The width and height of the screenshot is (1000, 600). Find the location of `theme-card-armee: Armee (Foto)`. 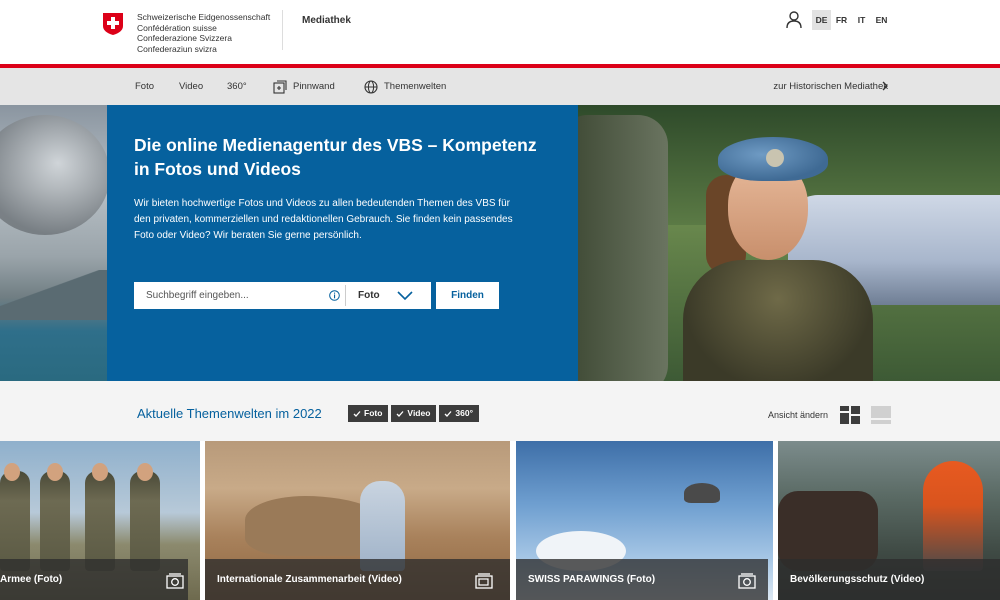

theme-card-armee: Armee (Foto) is located at coordinates (100, 520).